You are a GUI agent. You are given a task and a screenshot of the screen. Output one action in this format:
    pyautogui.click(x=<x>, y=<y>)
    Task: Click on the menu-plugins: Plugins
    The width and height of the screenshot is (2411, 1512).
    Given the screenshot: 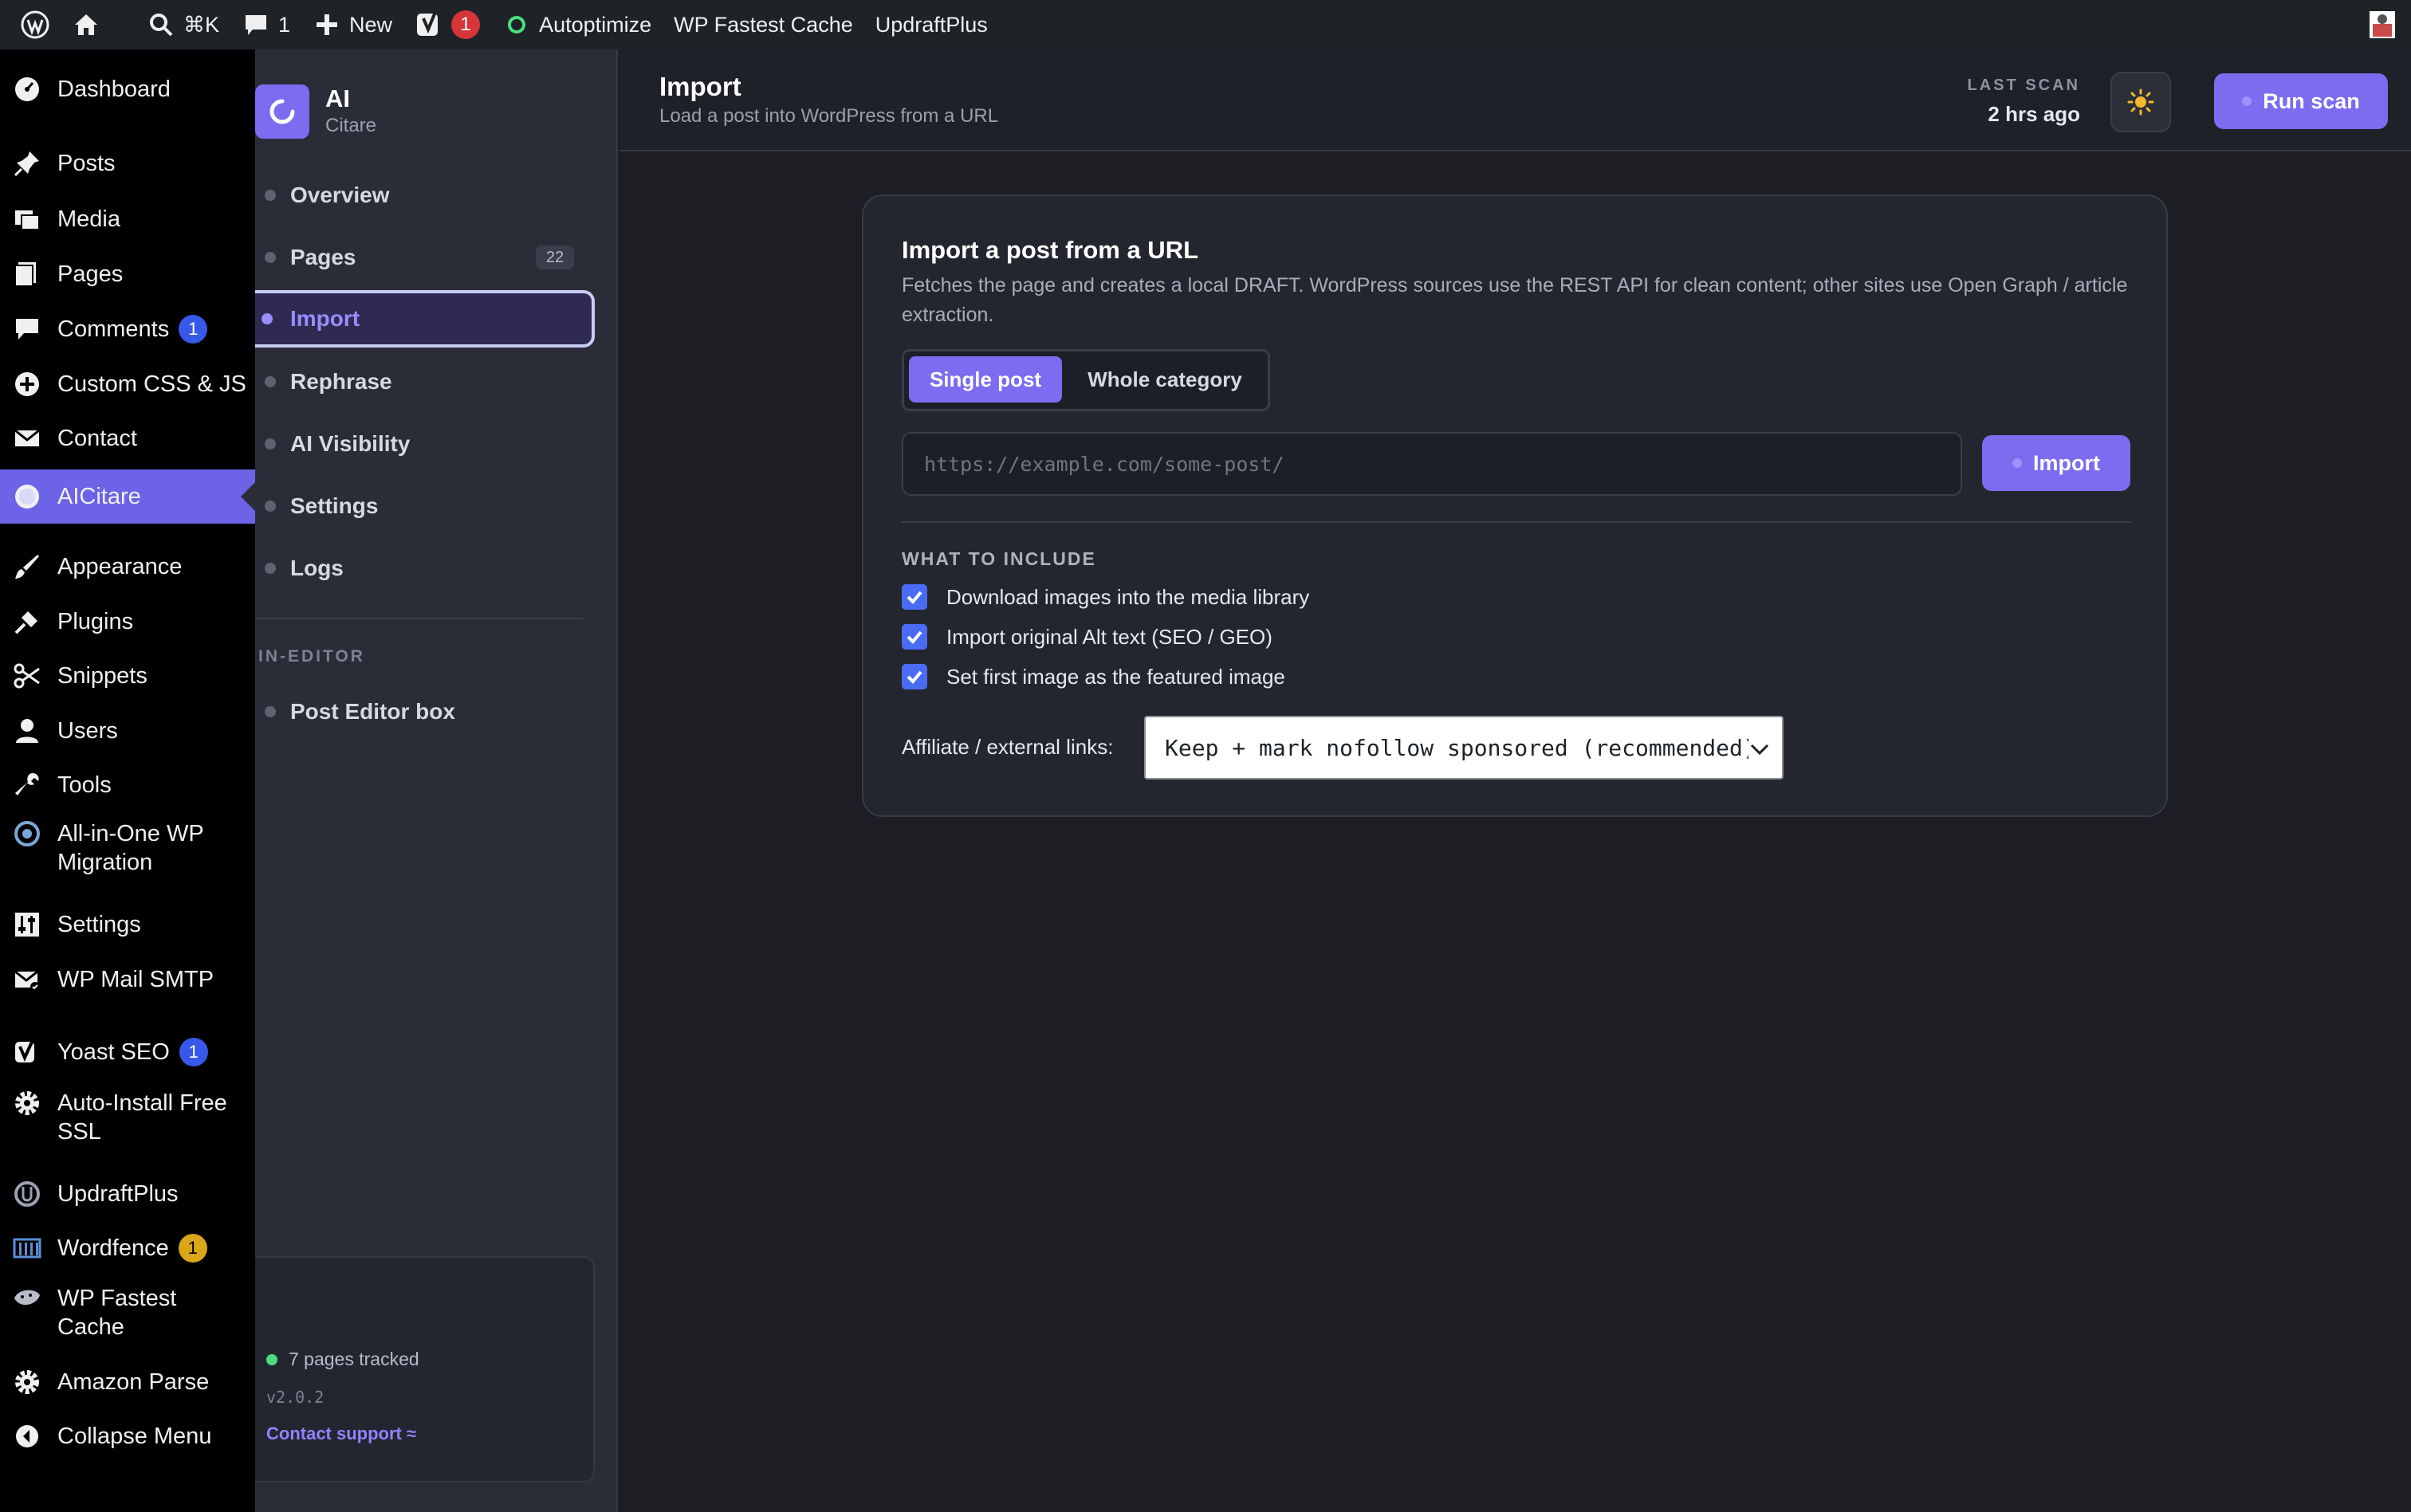 What is the action you would take?
    pyautogui.click(x=127, y=622)
    